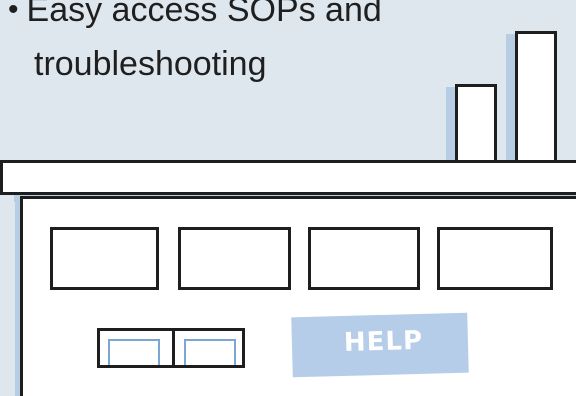  Describe the element at coordinates (150, 64) in the screenshot. I see `bullet-text-line-2: troubleshooting` at that location.